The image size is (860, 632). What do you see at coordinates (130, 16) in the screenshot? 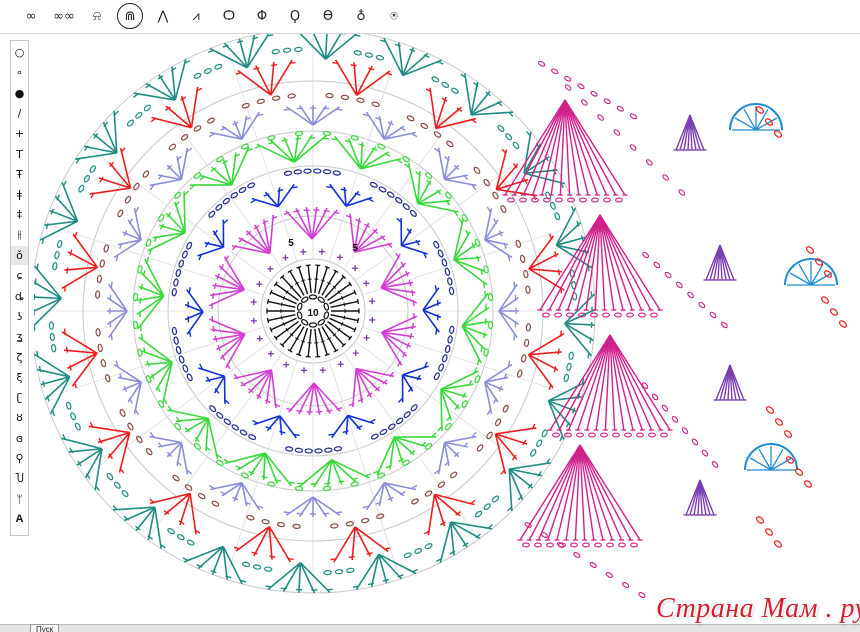
I see `puff-stitch-icon: ⋒` at bounding box center [130, 16].